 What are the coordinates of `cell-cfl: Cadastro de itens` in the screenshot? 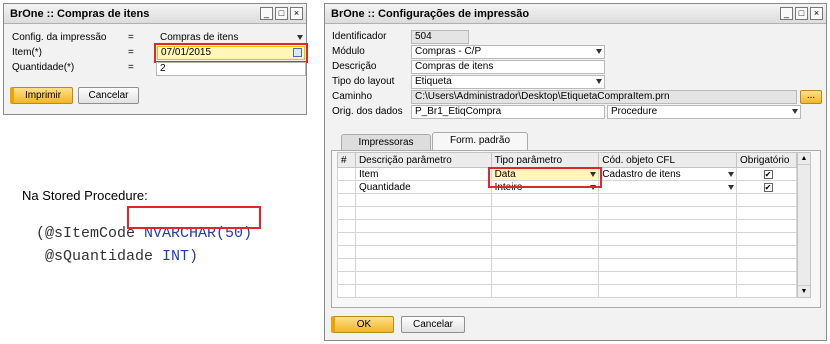 It's located at (667, 174).